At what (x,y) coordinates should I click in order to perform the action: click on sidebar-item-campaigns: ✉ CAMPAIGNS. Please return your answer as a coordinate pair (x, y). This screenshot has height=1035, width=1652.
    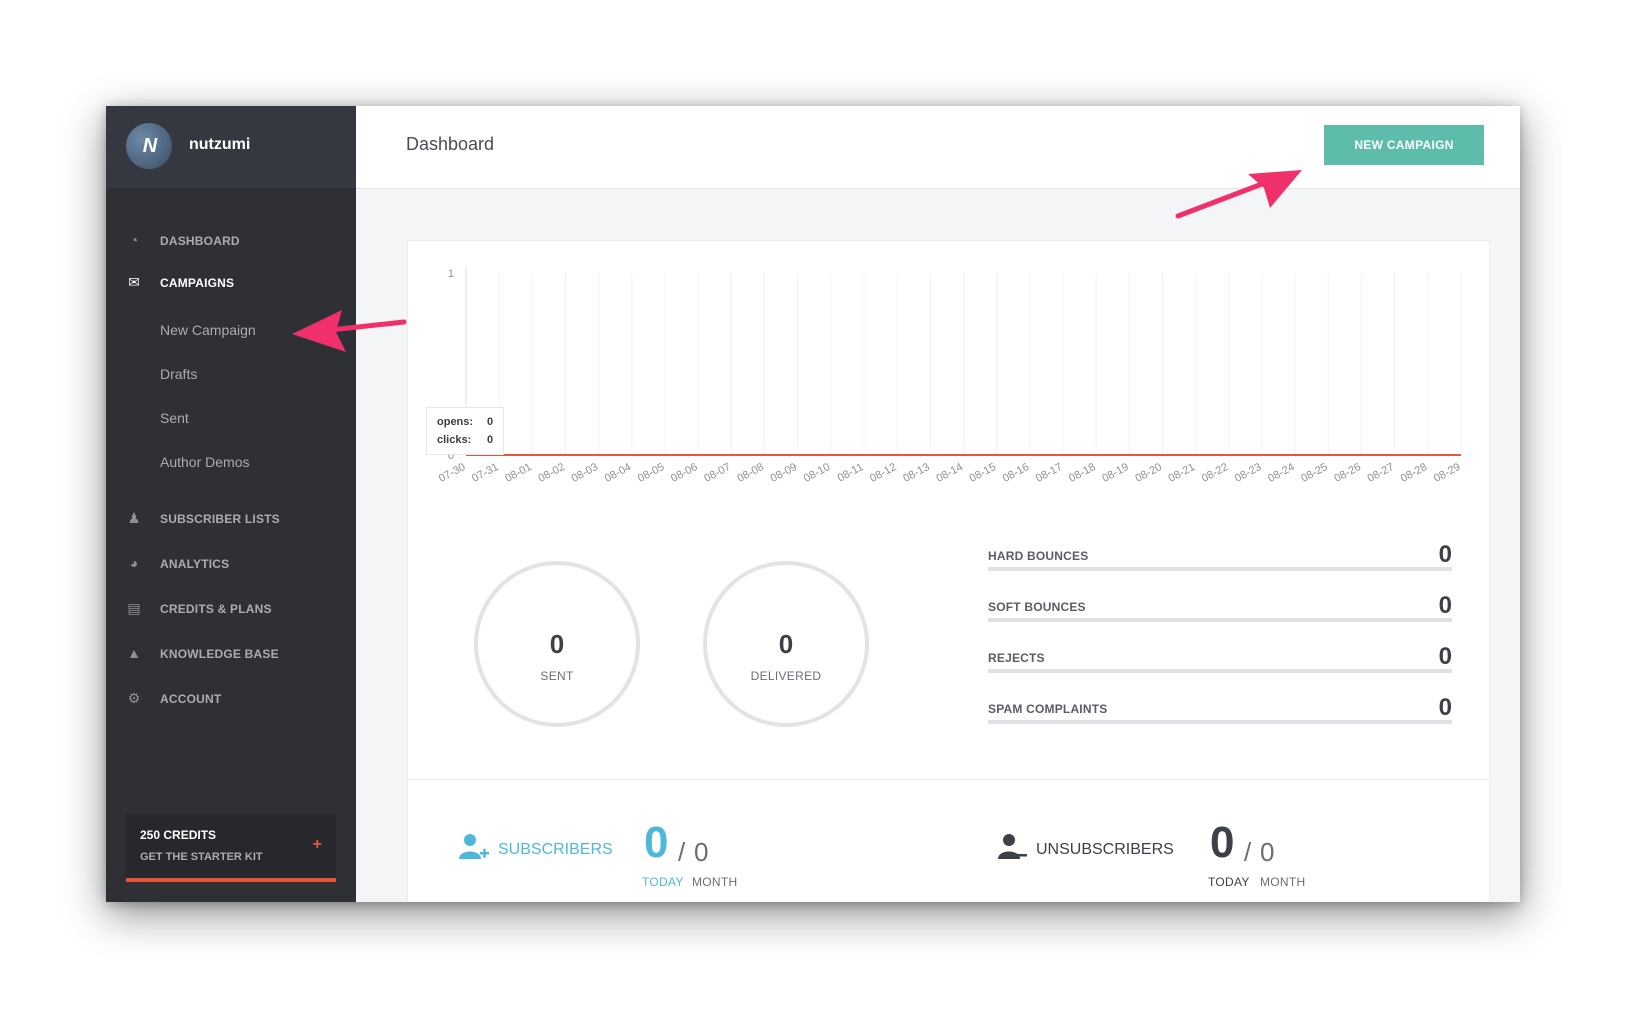
    Looking at the image, I should click on (231, 282).